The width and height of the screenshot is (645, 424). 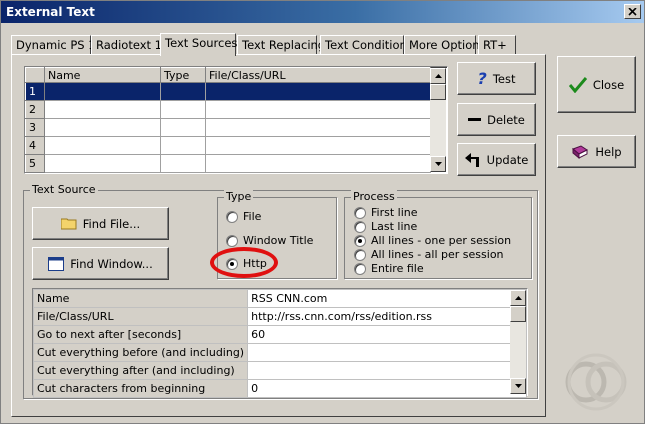 I want to click on property-key: Cut everything after (and including), so click(x=140, y=370).